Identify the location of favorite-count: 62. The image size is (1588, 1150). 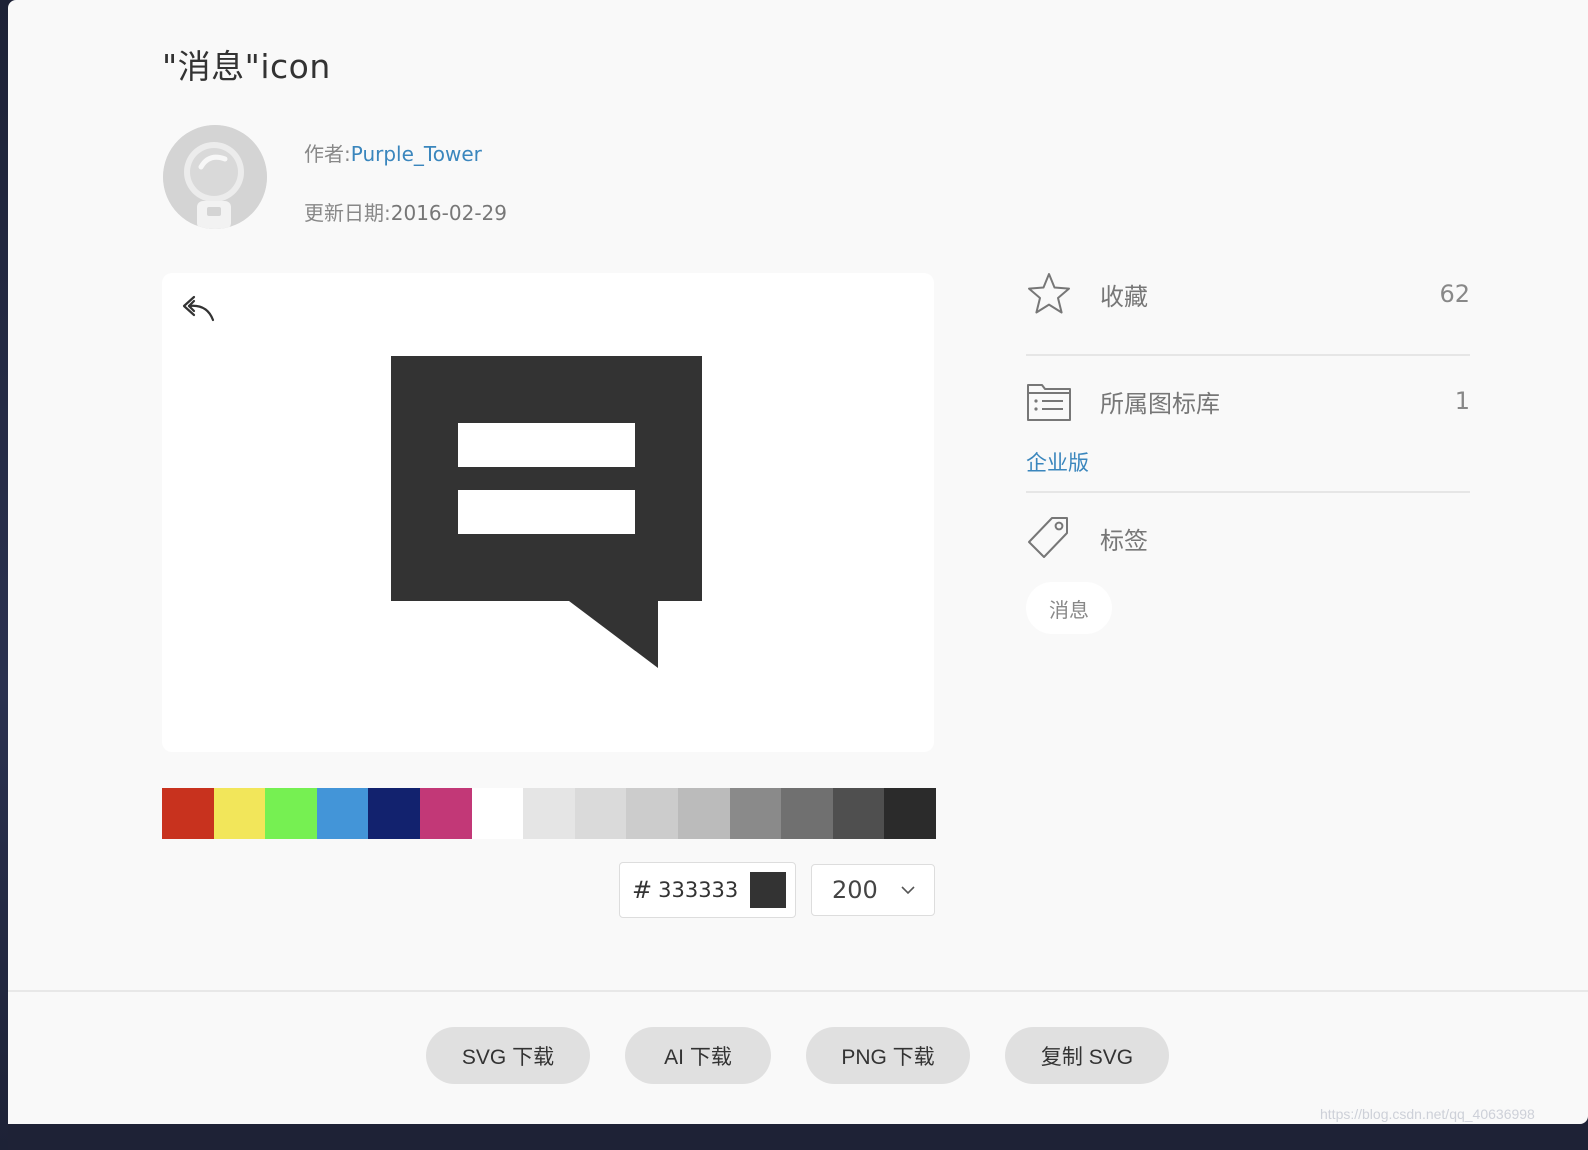
(1454, 294).